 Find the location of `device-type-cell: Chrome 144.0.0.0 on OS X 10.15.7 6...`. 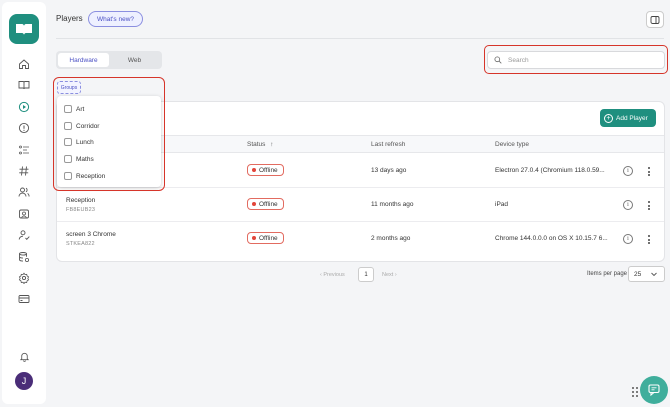

device-type-cell: Chrome 144.0.0.0 on OS X 10.15.7 6... is located at coordinates (551, 238).